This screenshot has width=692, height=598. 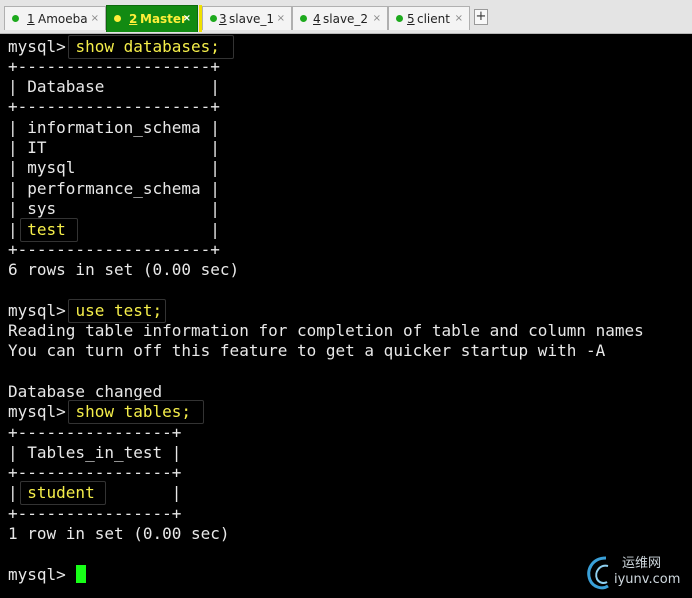 I want to click on tab-label: slave_1, so click(x=252, y=19).